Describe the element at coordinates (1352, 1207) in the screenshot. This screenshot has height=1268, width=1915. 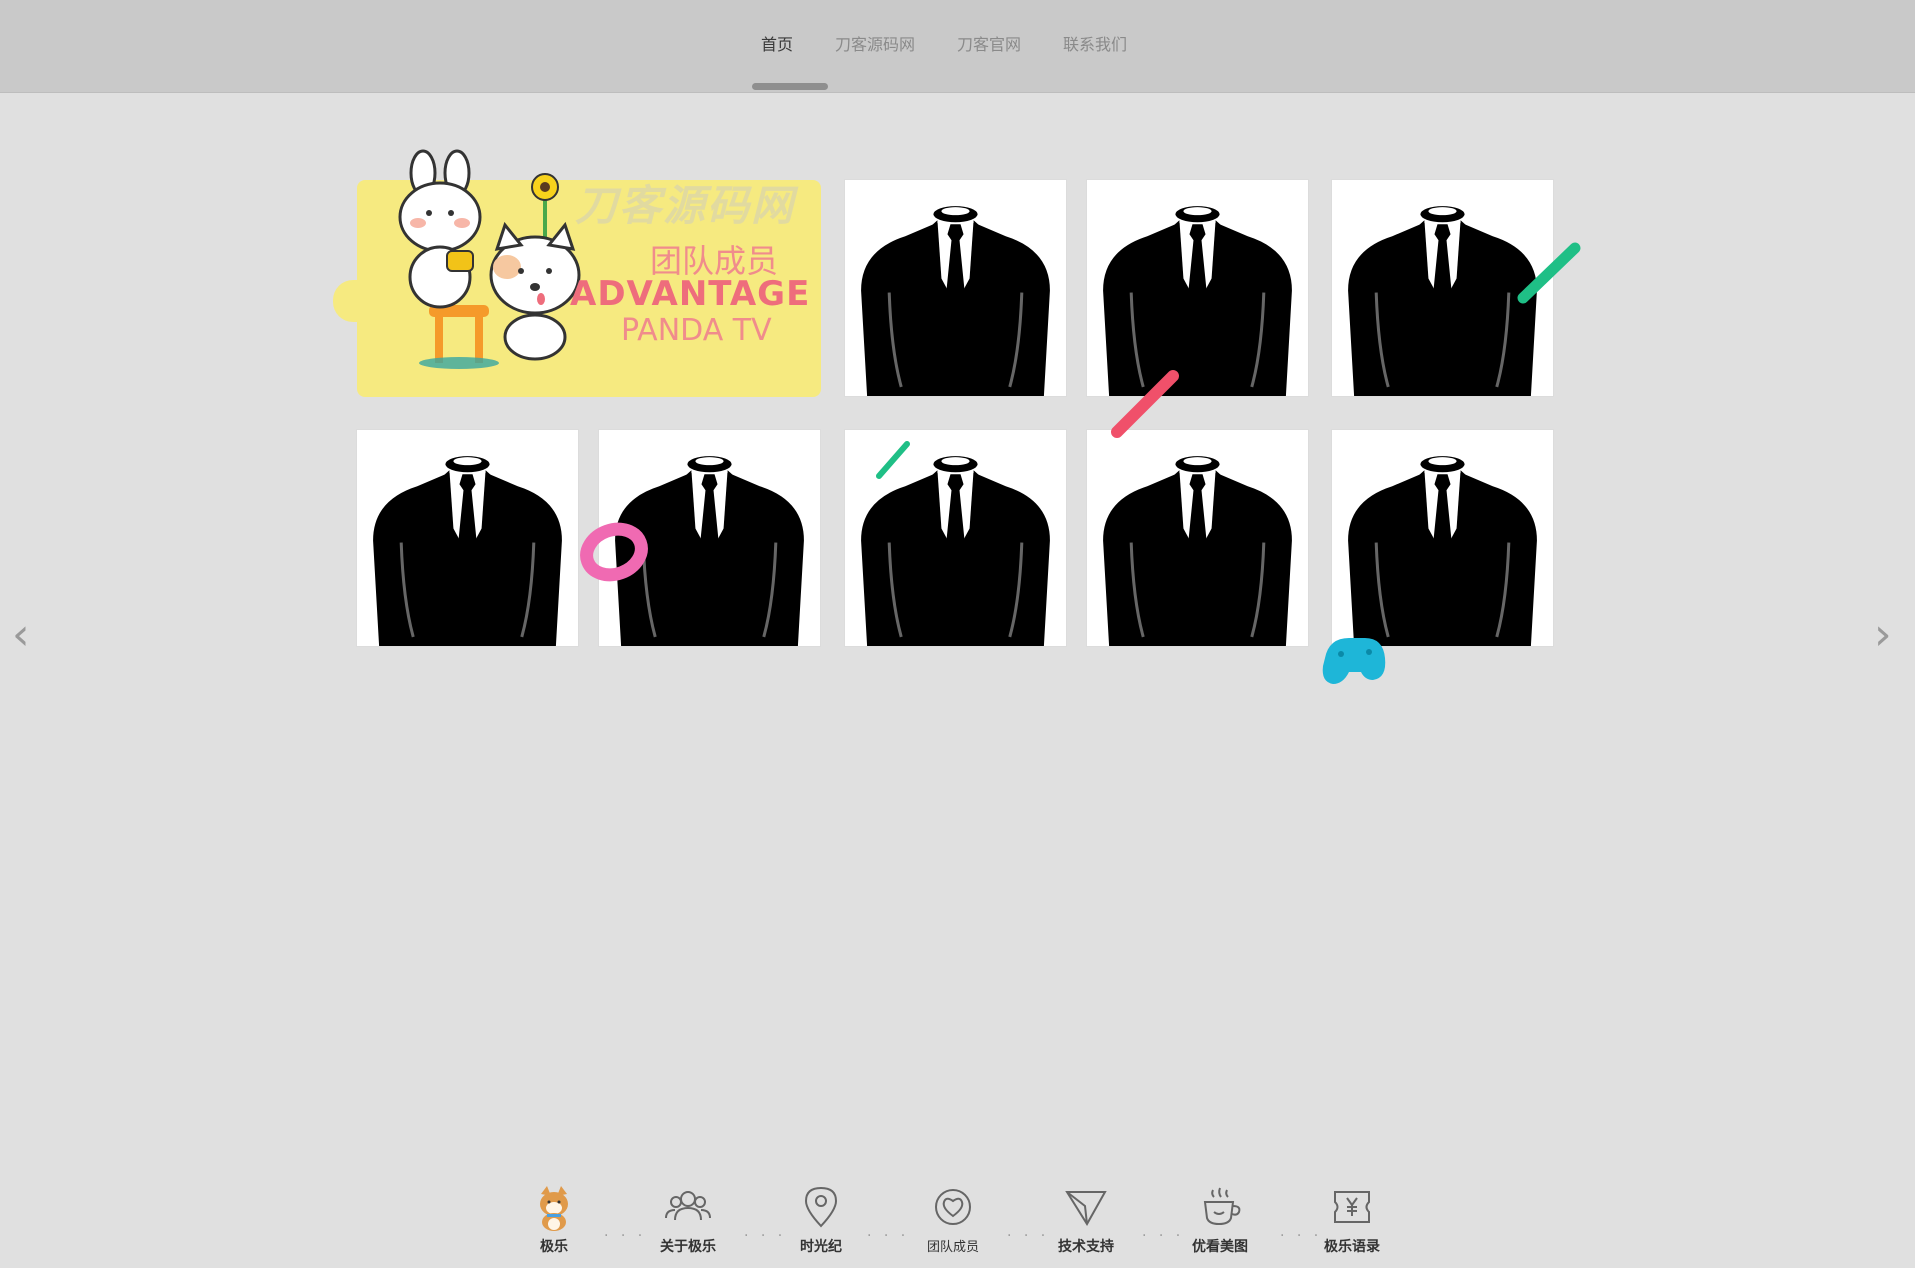
I see `yen-ticket-icon` at that location.